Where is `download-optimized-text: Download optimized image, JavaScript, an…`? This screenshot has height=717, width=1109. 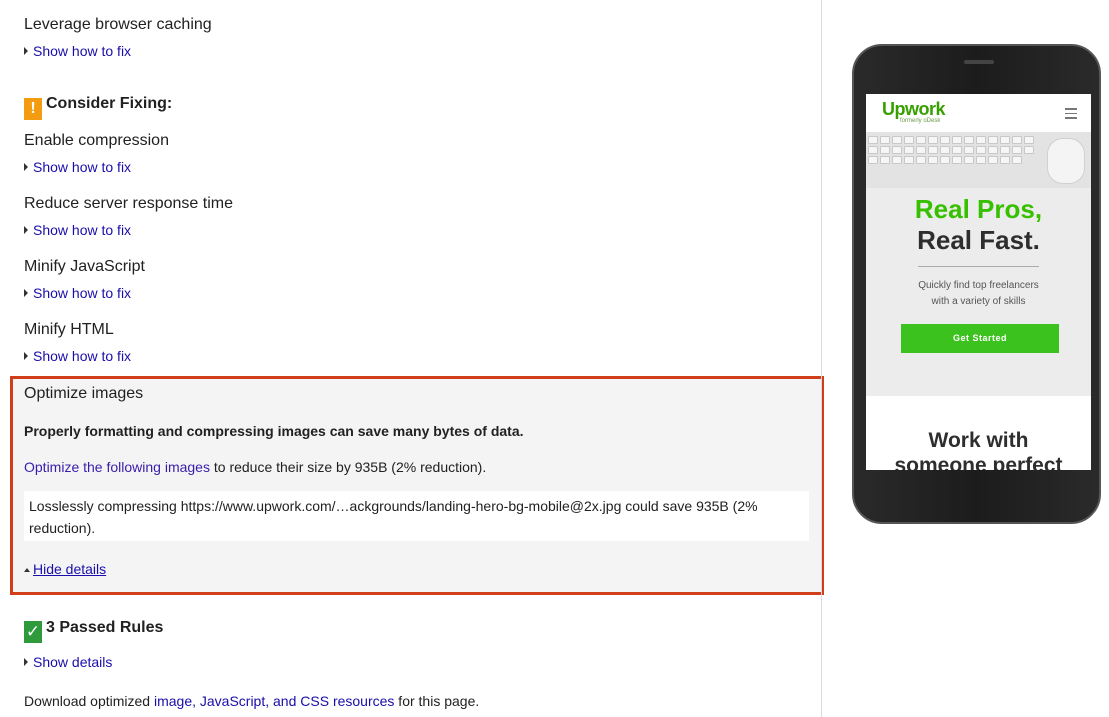
download-optimized-text: Download optimized image, JavaScript, an… is located at coordinates (252, 701).